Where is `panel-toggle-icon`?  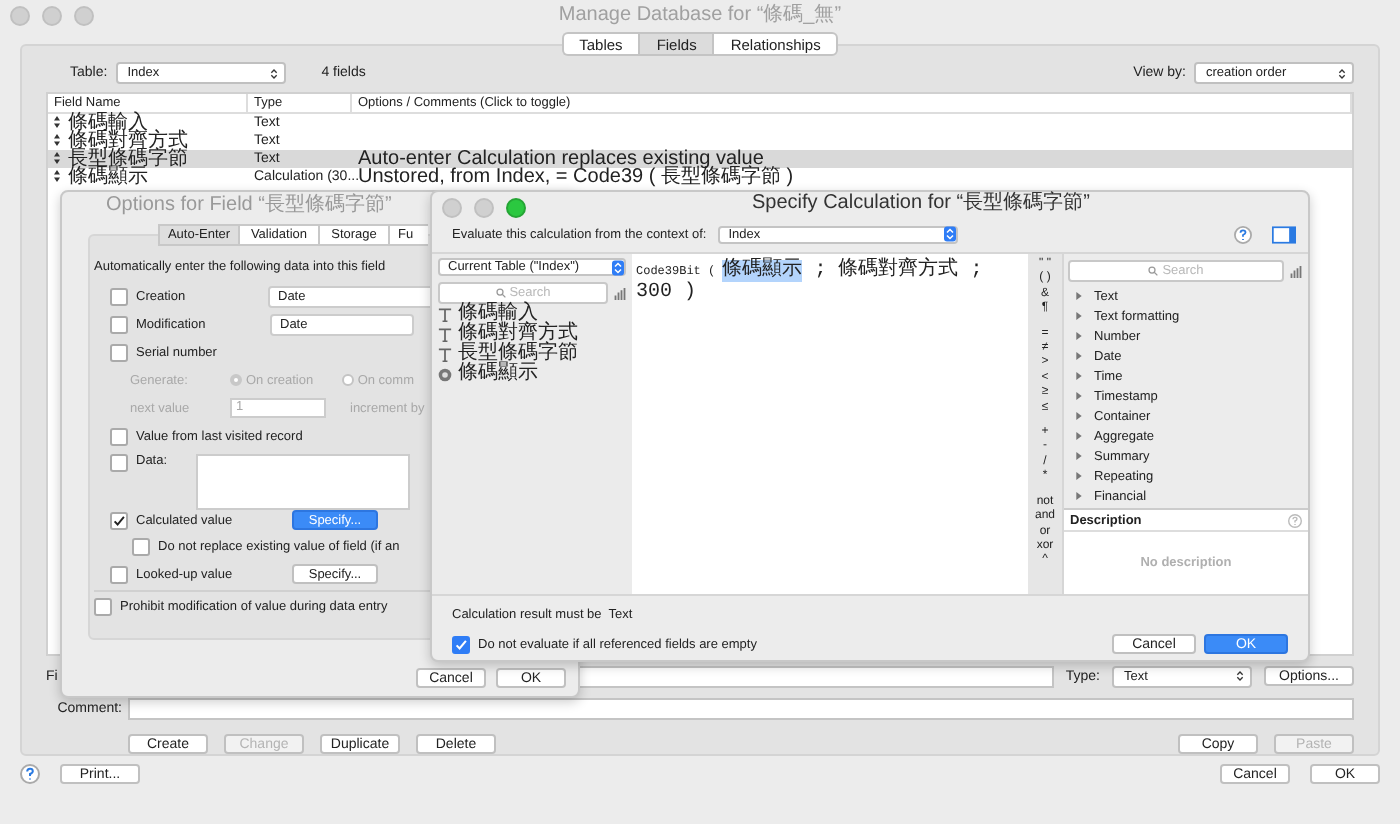
panel-toggle-icon is located at coordinates (1284, 234).